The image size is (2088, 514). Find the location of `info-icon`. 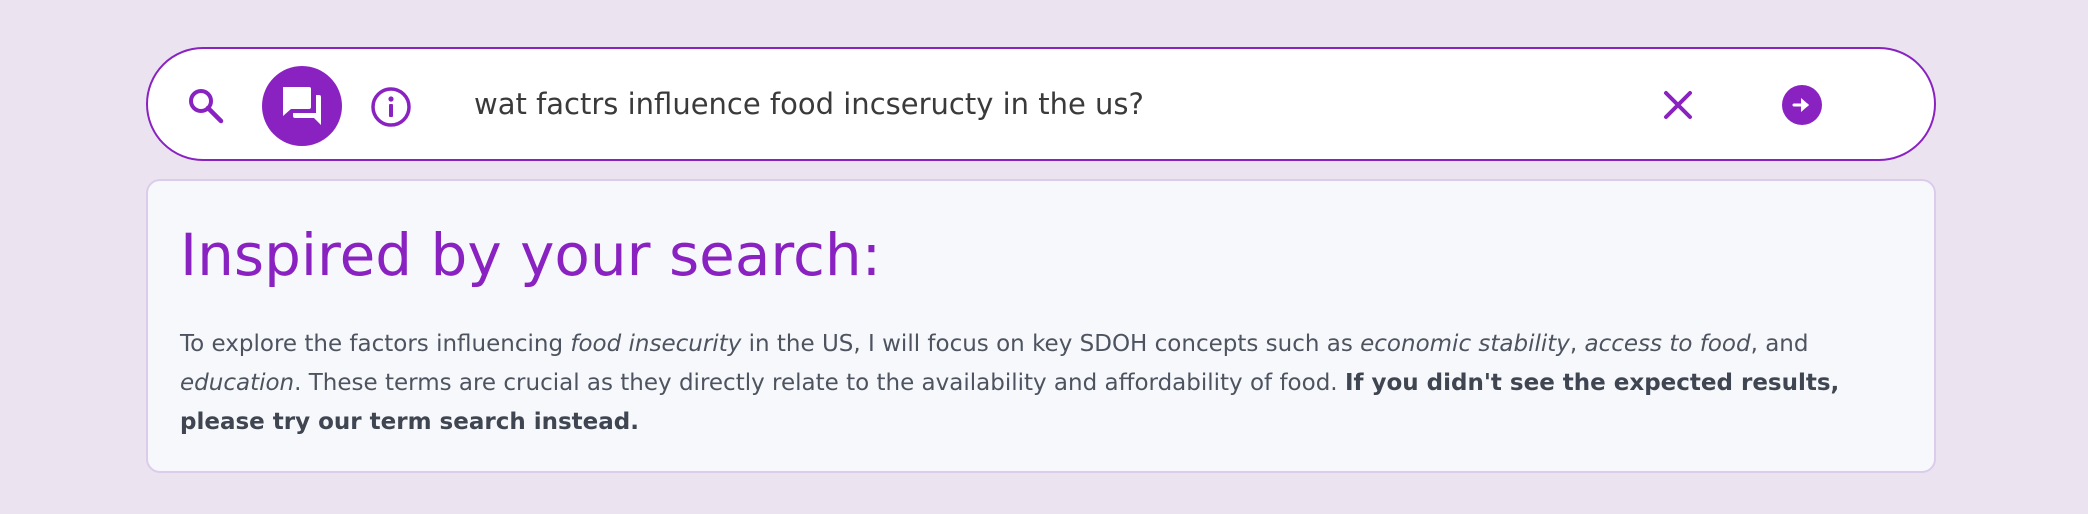

info-icon is located at coordinates (391, 107).